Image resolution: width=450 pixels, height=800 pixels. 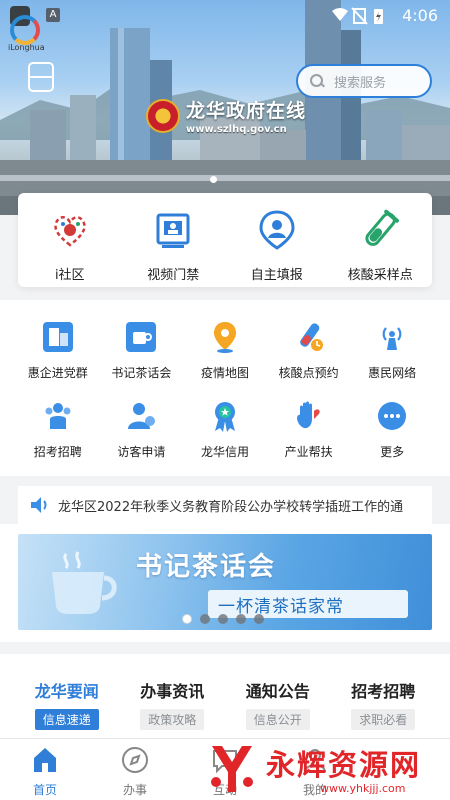 What do you see at coordinates (276, 275) in the screenshot?
I see `quick-item-label: 自主填报` at bounding box center [276, 275].